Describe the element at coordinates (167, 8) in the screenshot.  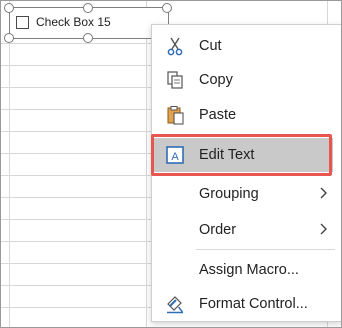
I see `resize-handle-top-right` at that location.